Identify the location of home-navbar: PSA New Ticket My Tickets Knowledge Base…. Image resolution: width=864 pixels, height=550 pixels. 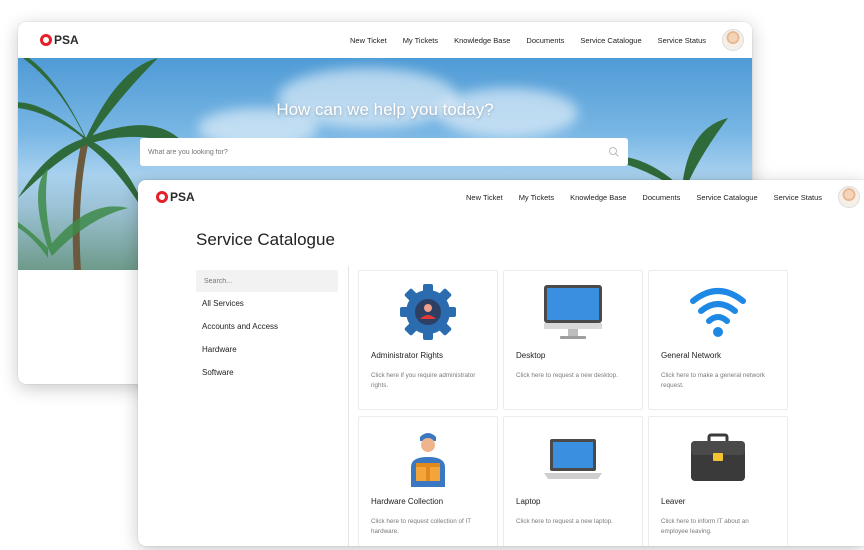
(385, 40).